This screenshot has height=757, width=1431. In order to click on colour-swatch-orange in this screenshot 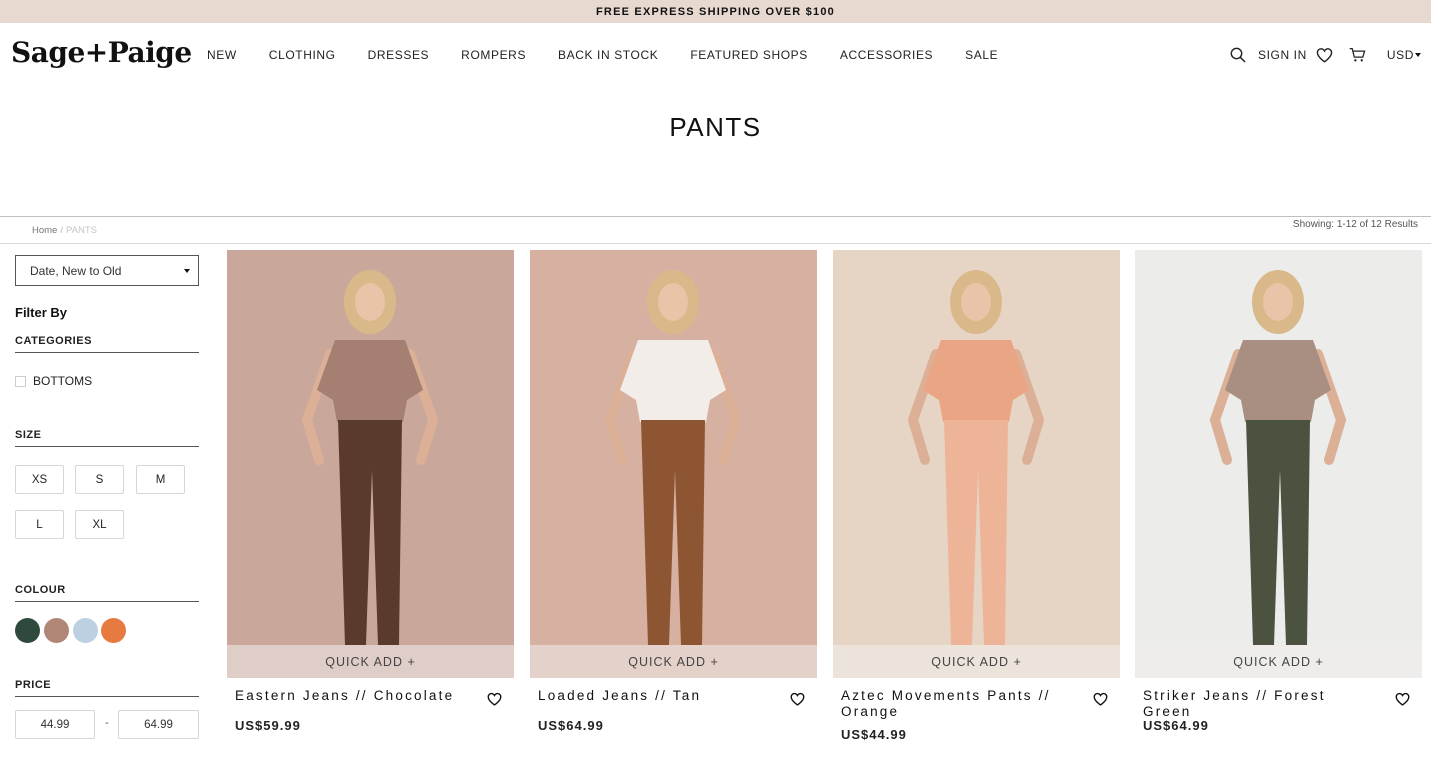, I will do `click(113, 630)`.